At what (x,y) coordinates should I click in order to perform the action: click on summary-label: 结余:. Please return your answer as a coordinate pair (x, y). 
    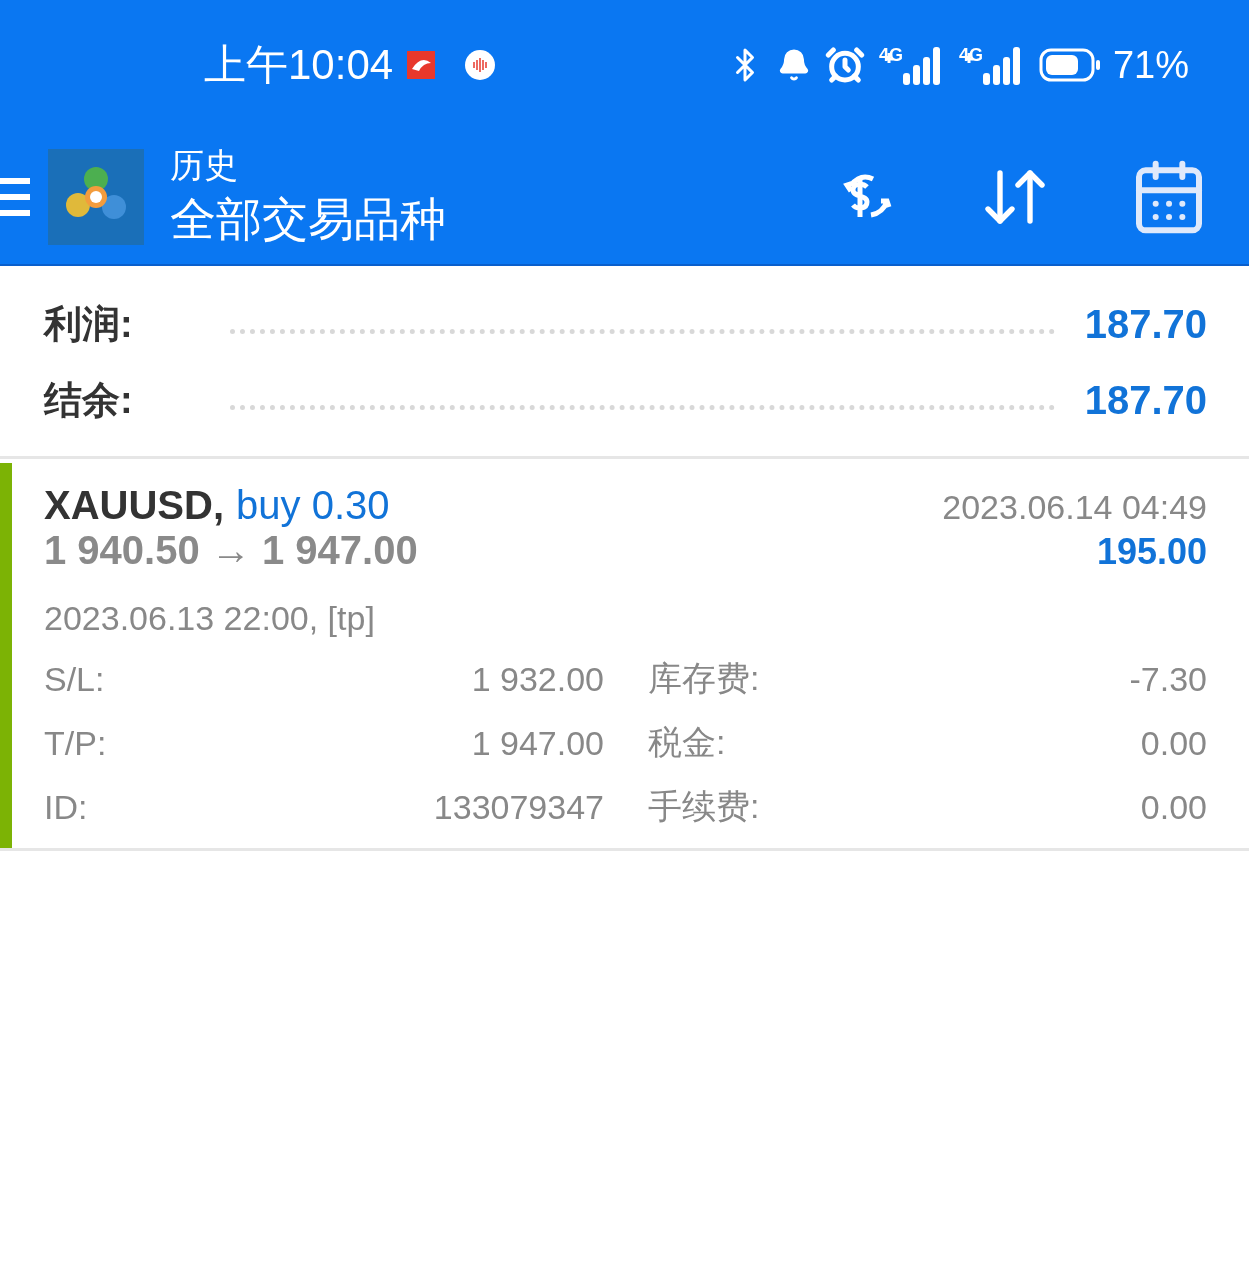
    Looking at the image, I should click on (89, 400).